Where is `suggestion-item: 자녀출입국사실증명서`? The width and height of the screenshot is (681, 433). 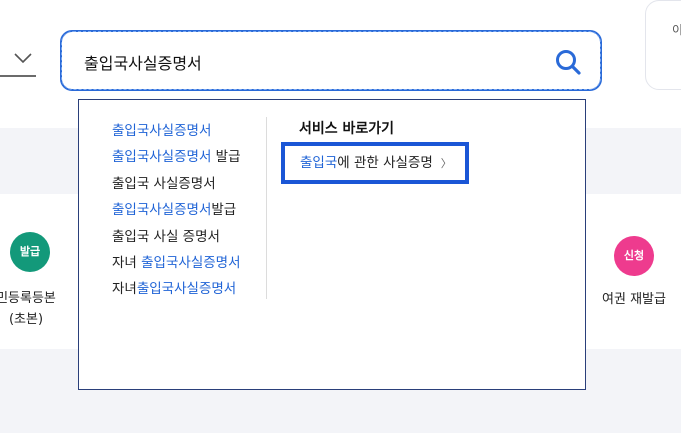 suggestion-item: 자녀출입국사실증명서 is located at coordinates (176, 289).